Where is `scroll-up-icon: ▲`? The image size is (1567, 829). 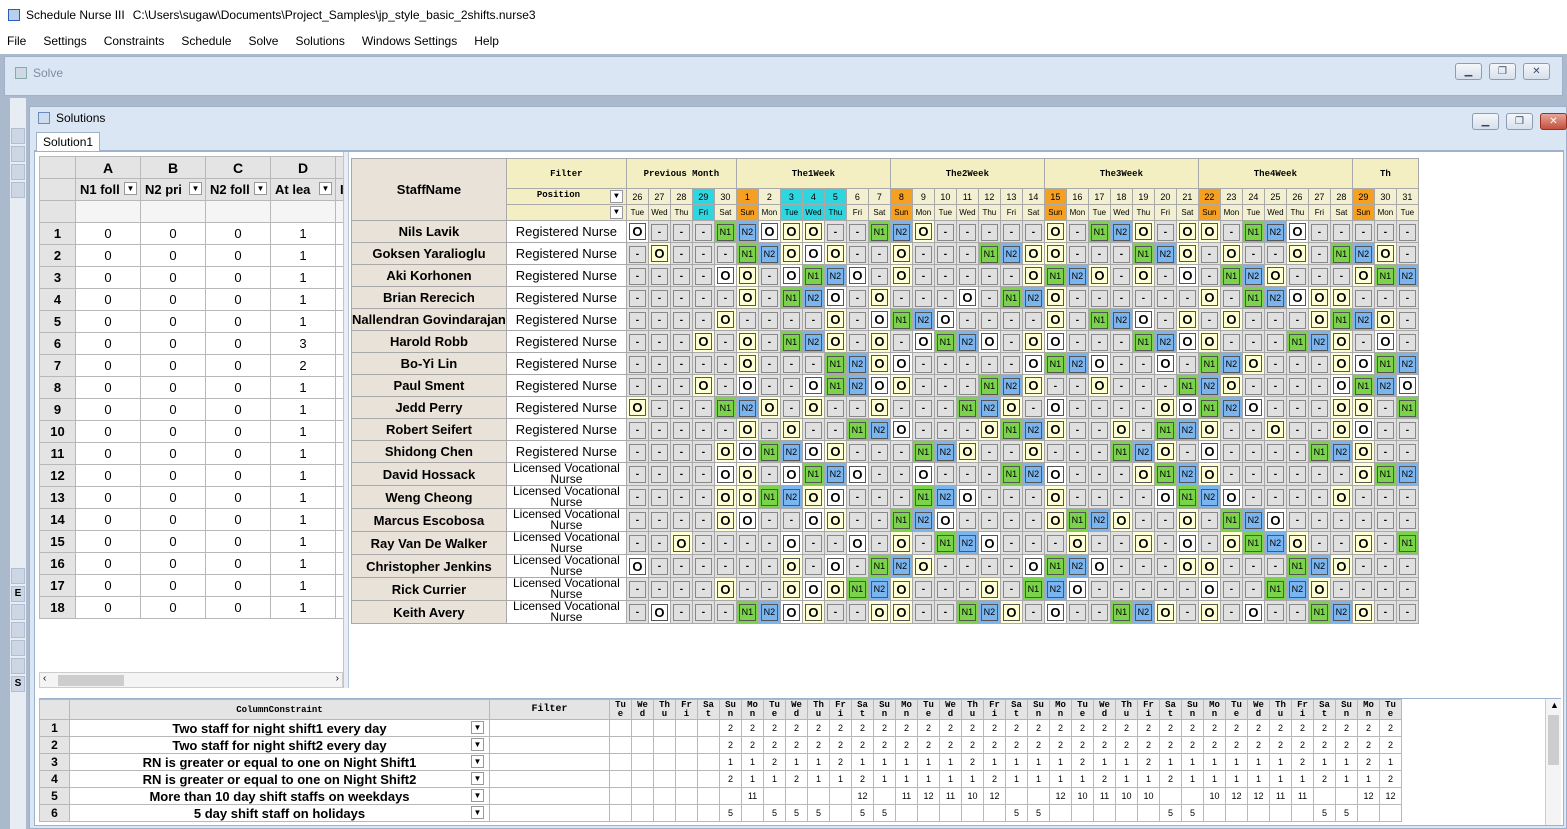 scroll-up-icon: ▲ is located at coordinates (1554, 705).